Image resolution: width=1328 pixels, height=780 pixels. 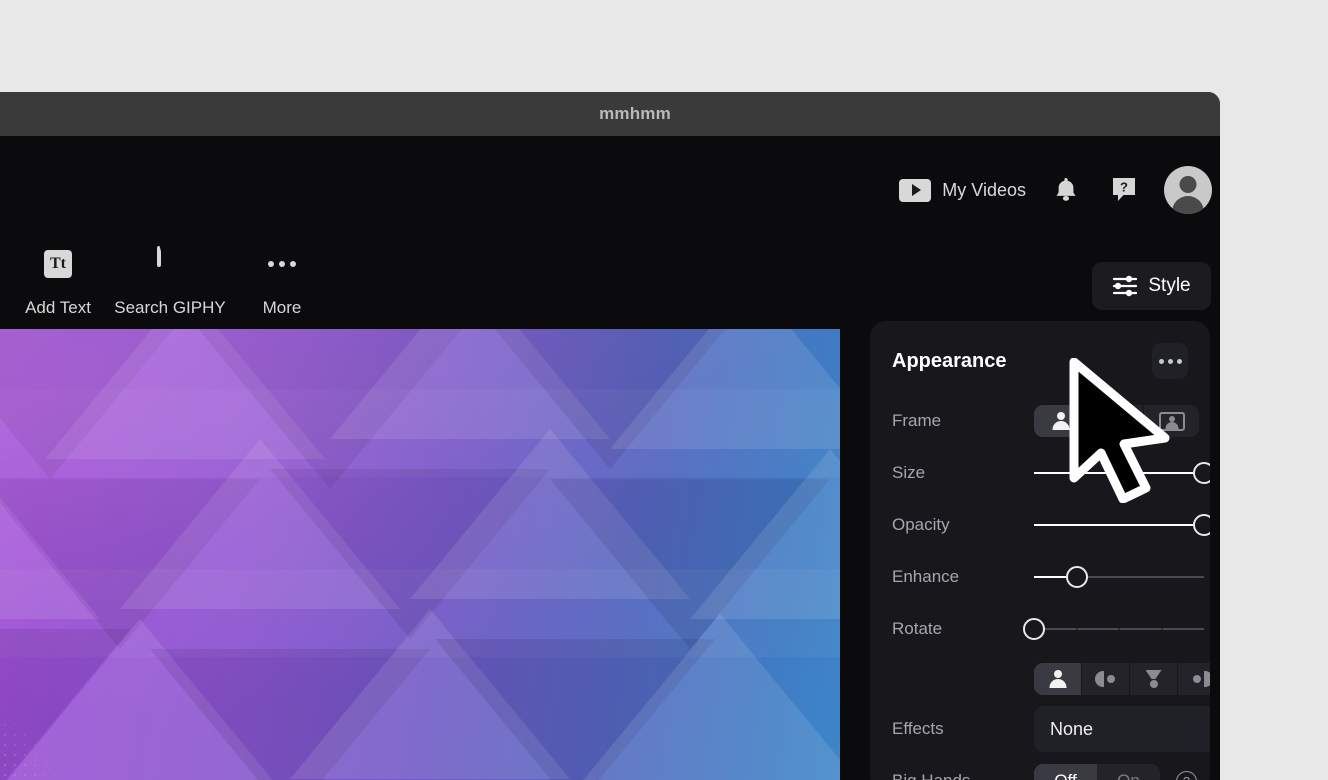 I want to click on size-label: Size, so click(x=909, y=472).